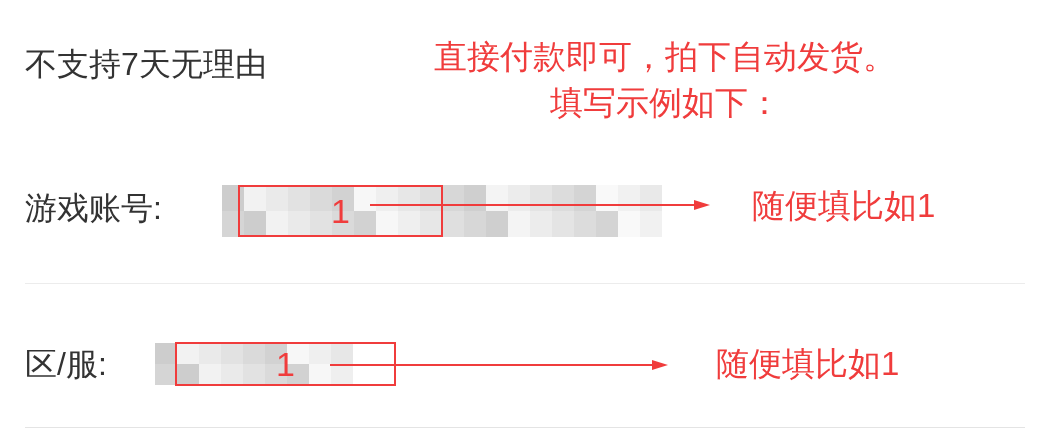 Image resolution: width=1050 pixels, height=430 pixels. I want to click on annotation-text: 填写示例如下：, so click(665, 103).